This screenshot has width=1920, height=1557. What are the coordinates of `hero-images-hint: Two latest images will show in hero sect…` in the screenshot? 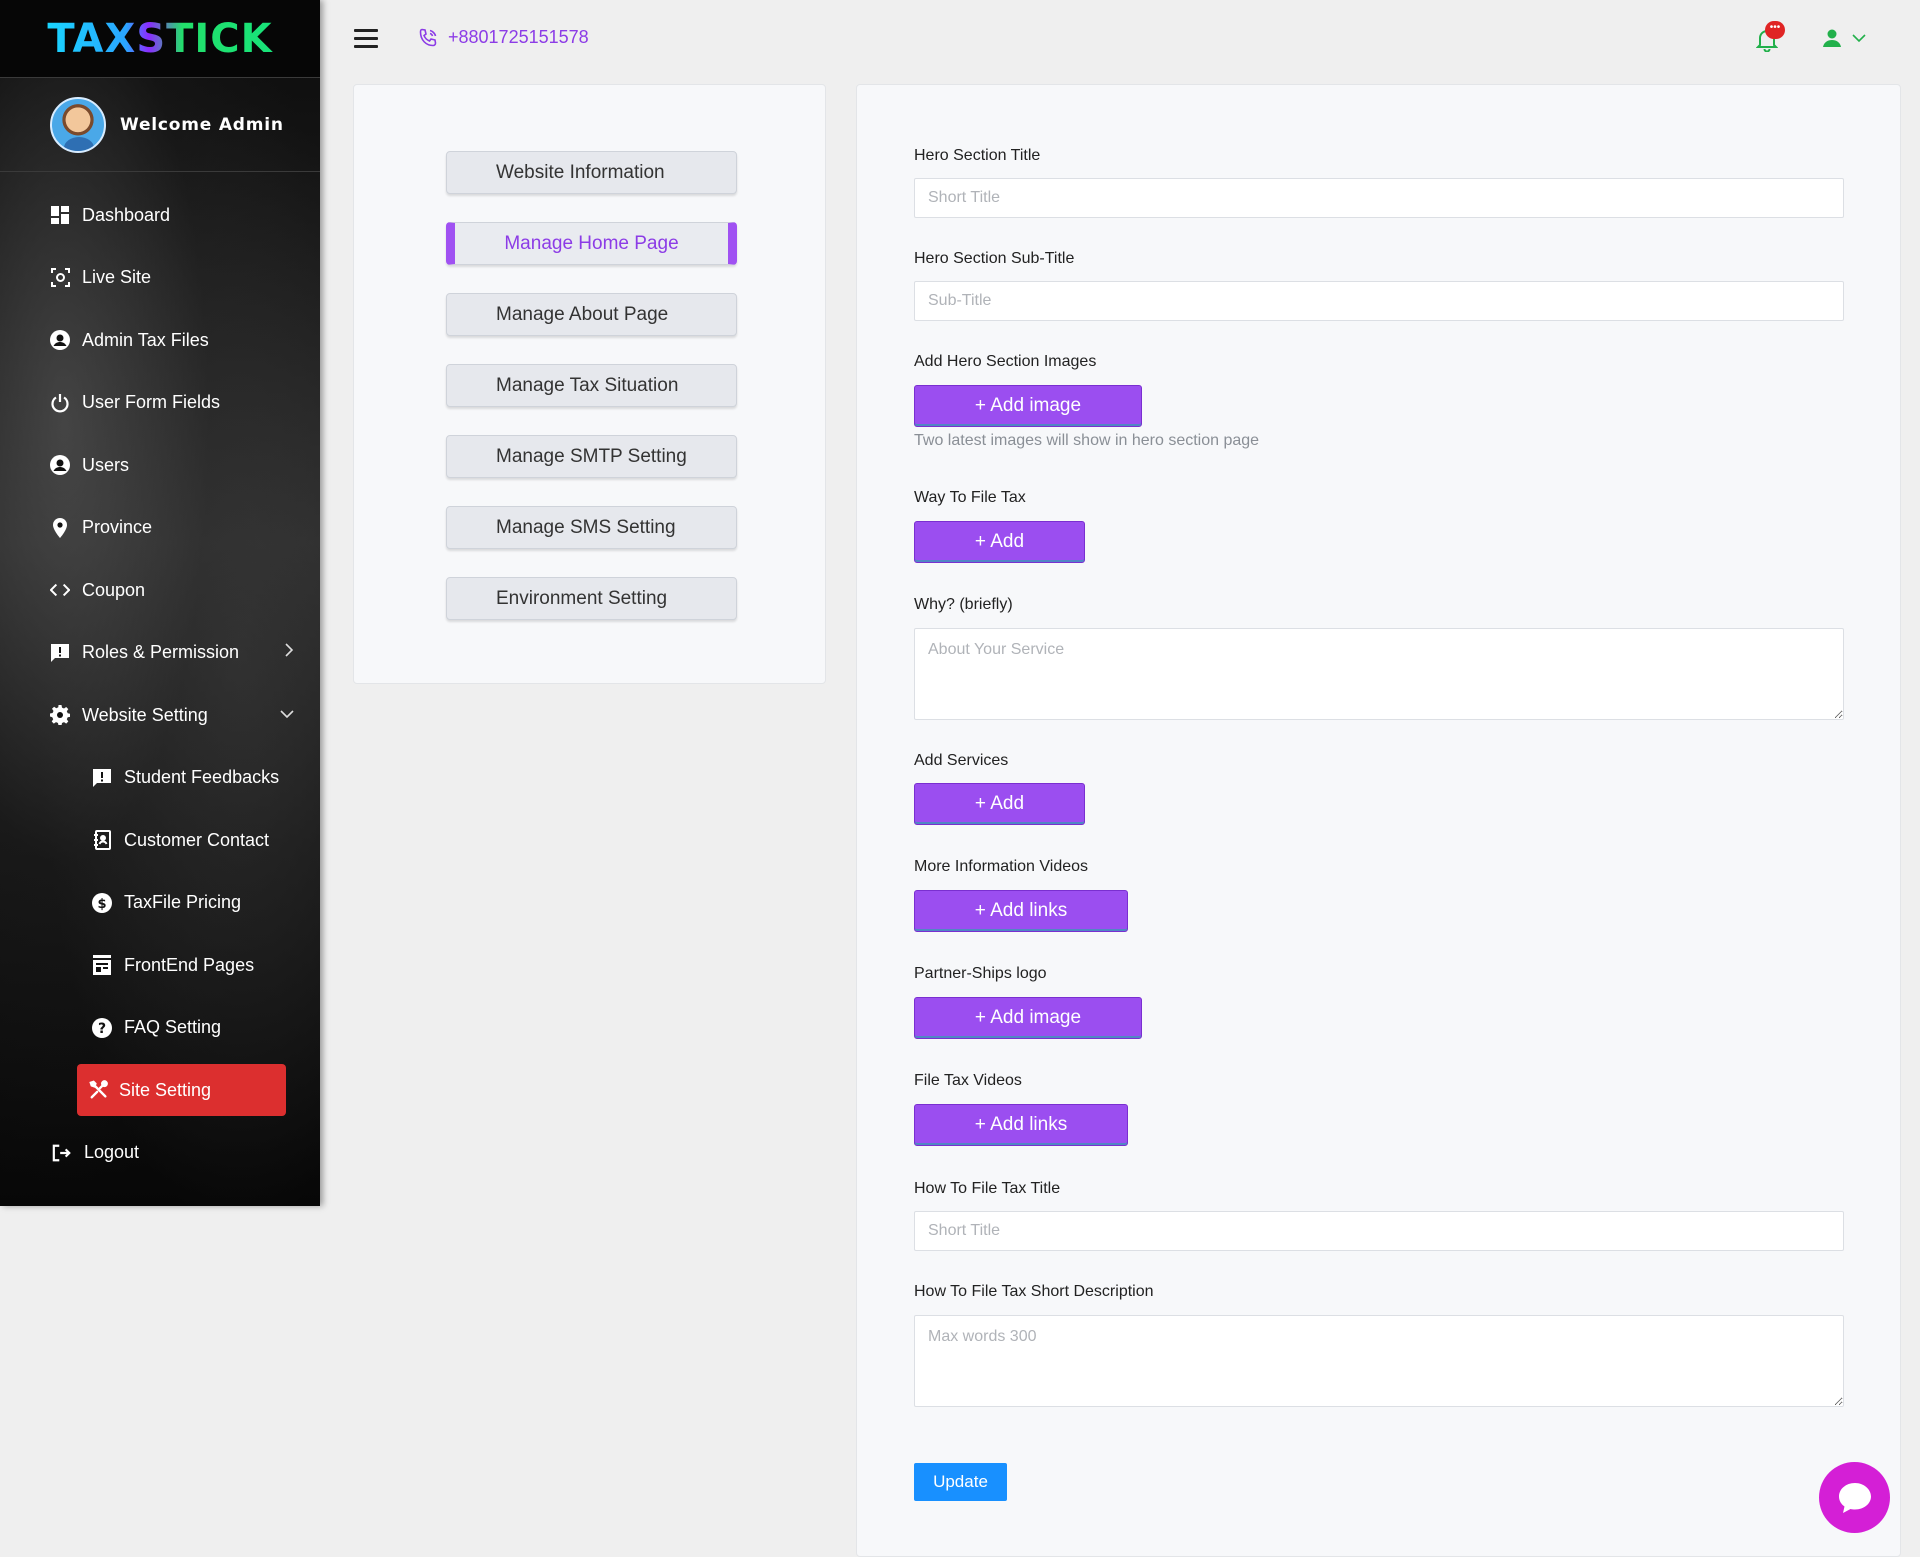 It's located at (1087, 440).